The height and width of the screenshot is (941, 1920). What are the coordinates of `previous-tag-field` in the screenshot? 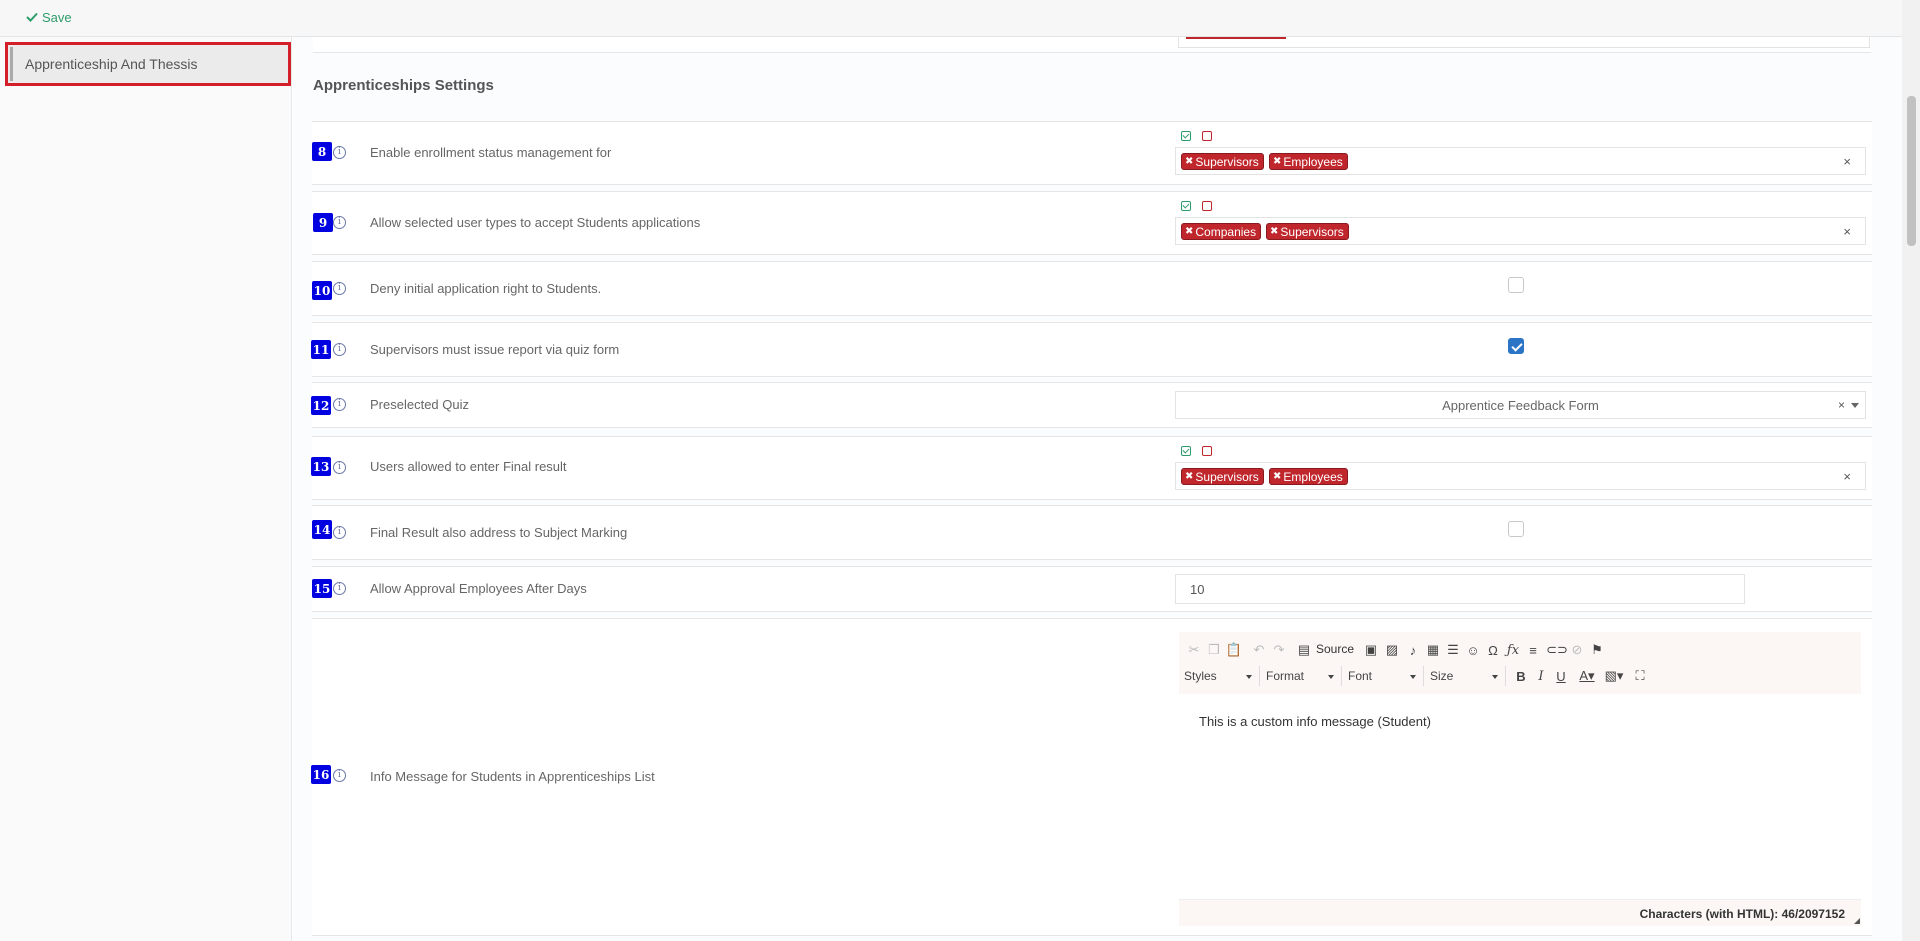 It's located at (1524, 42).